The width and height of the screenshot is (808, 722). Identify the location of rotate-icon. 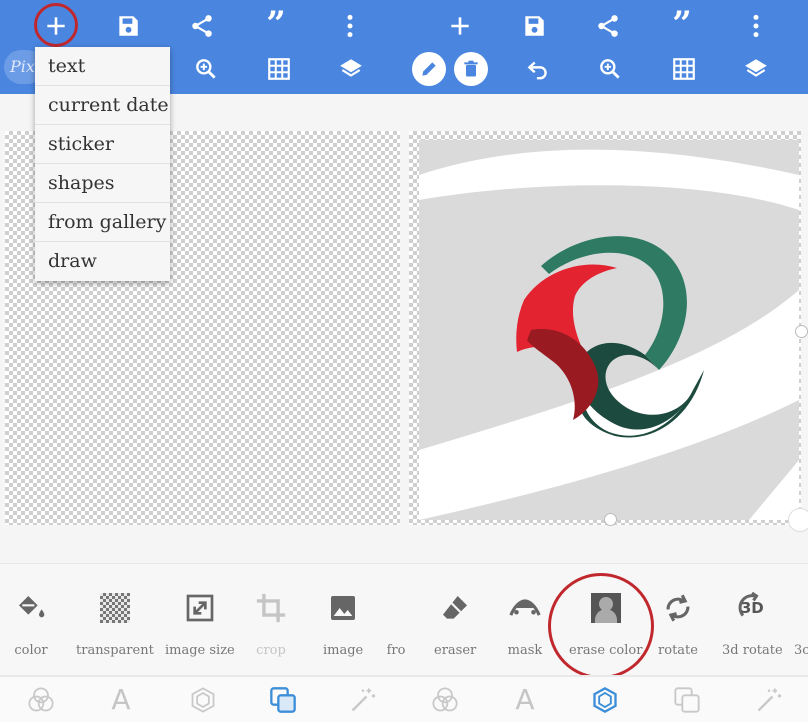
(678, 608).